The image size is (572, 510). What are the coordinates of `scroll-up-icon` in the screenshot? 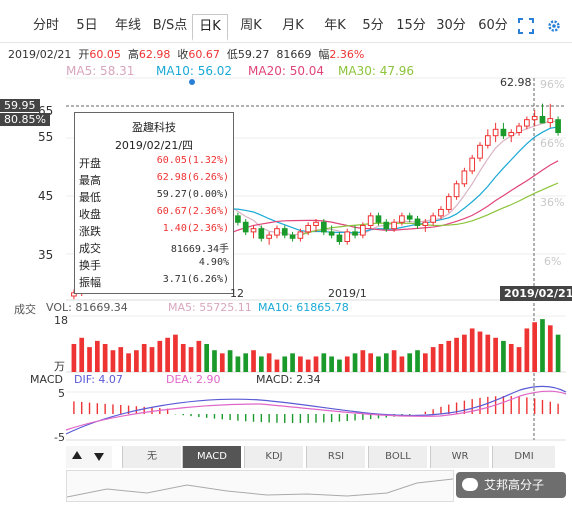 It's located at (77, 455).